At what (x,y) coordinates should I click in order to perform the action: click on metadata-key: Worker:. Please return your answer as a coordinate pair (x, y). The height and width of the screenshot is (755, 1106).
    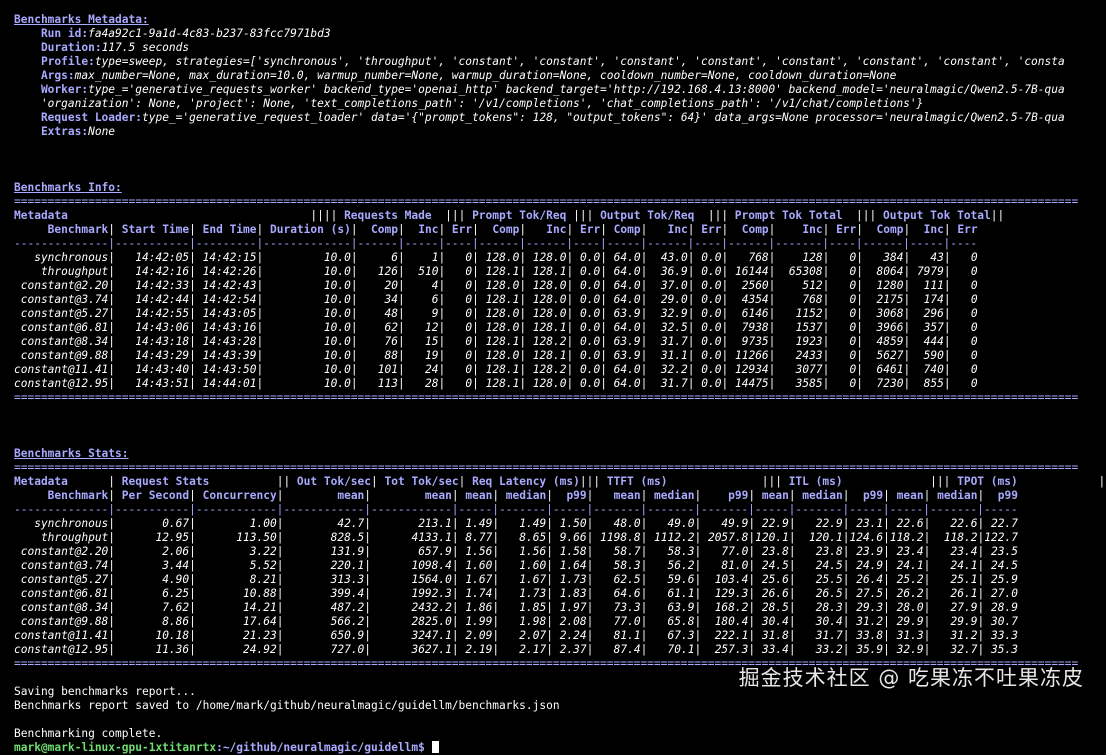
    Looking at the image, I should click on (51, 89).